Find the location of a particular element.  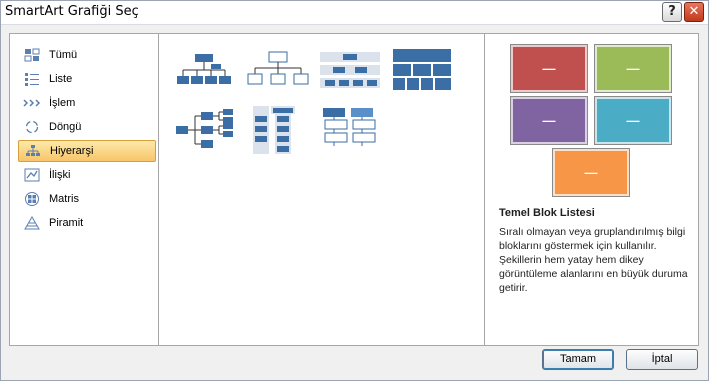

category-label: Liste is located at coordinates (61, 79).